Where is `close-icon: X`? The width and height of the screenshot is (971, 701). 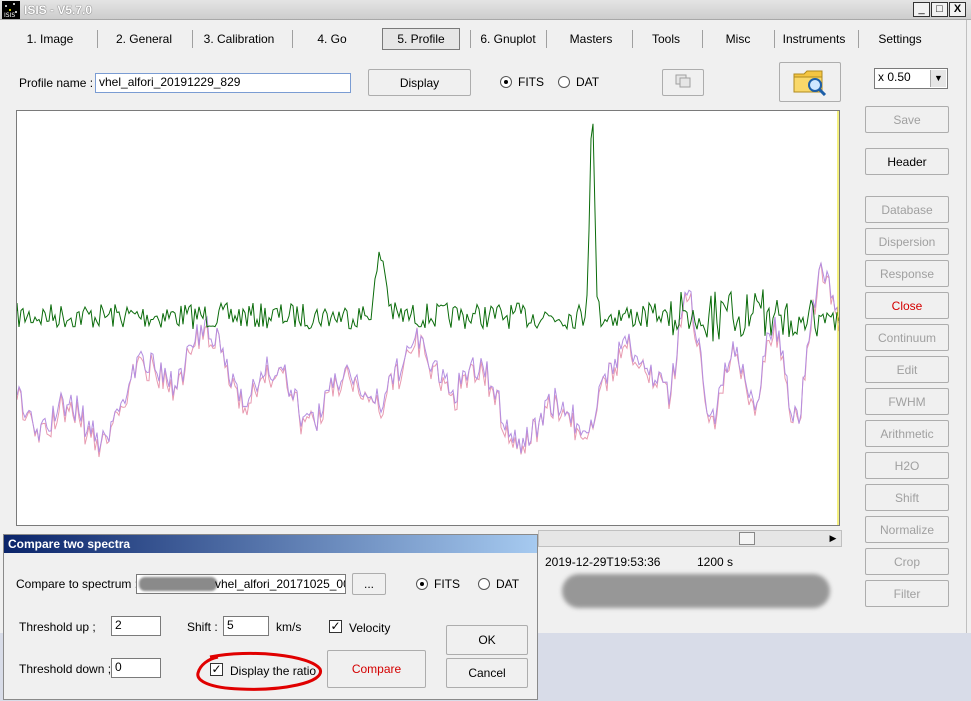 close-icon: X is located at coordinates (957, 9).